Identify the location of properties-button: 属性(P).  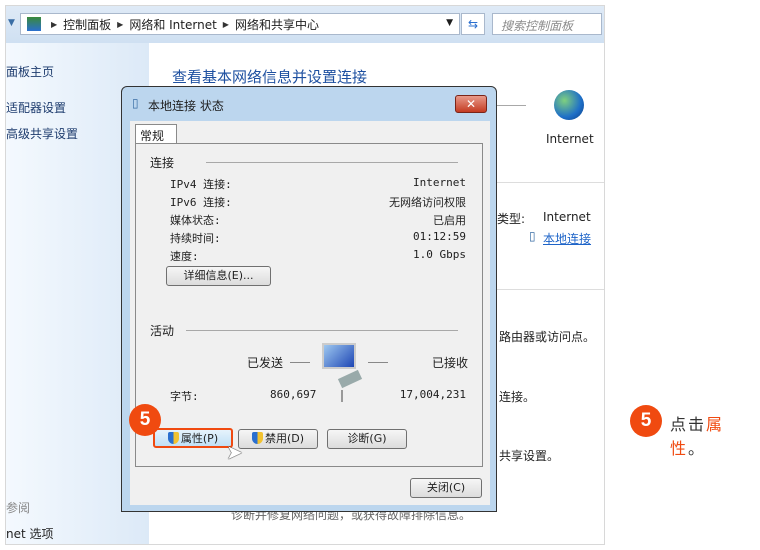
(193, 438).